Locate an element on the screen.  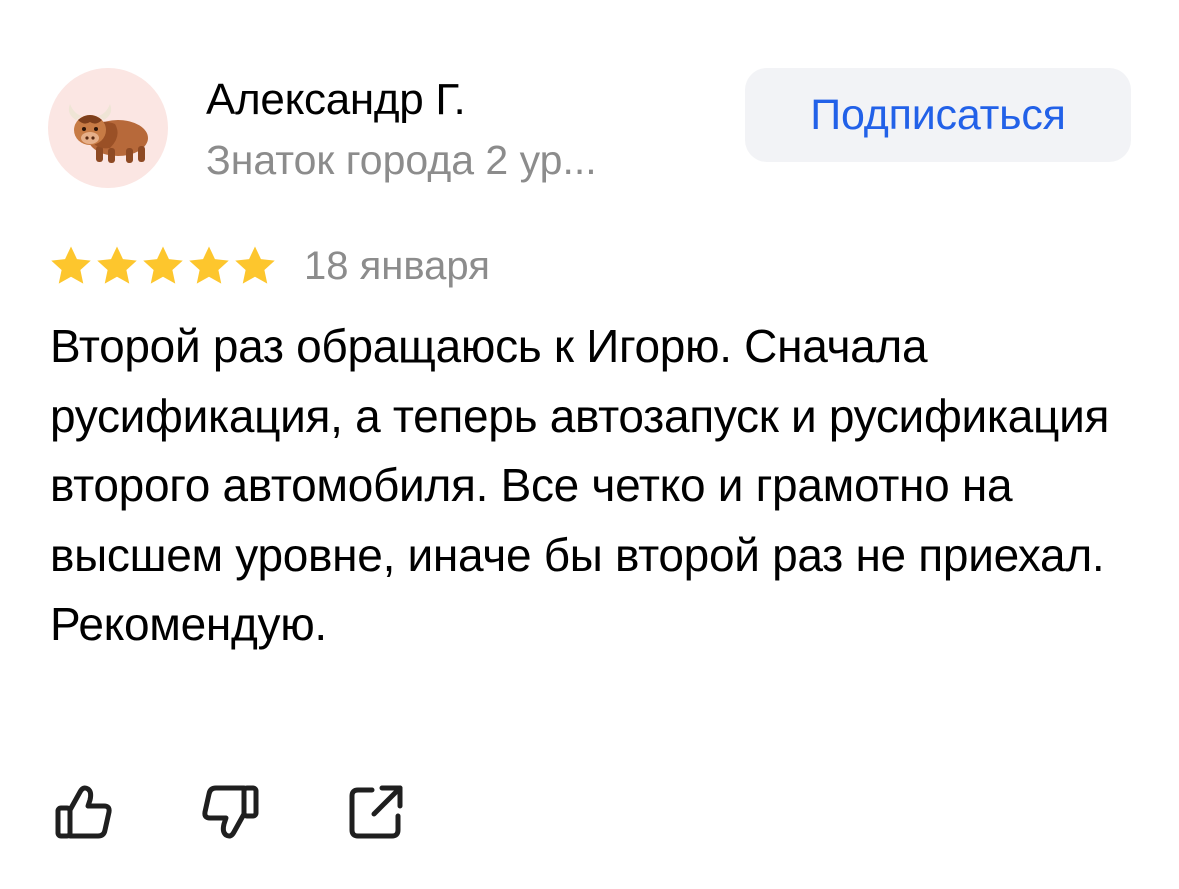
review-actions is located at coordinates (271, 812).